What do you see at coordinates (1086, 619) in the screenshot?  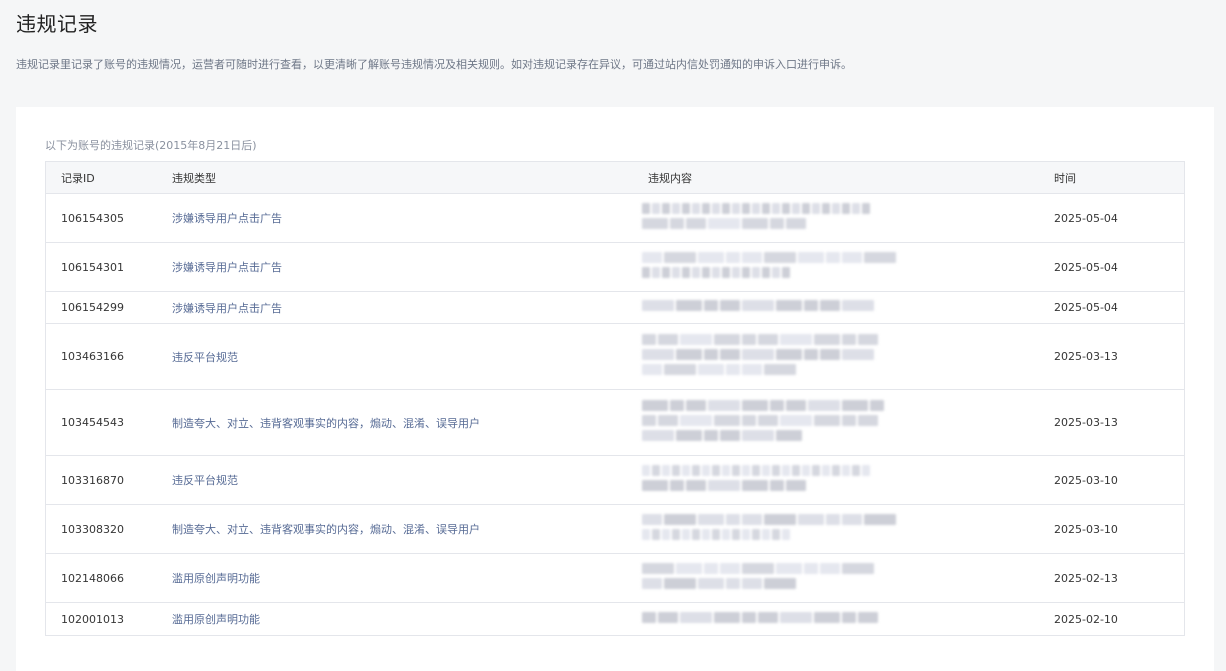 I see `record-time: 2025-02-10` at bounding box center [1086, 619].